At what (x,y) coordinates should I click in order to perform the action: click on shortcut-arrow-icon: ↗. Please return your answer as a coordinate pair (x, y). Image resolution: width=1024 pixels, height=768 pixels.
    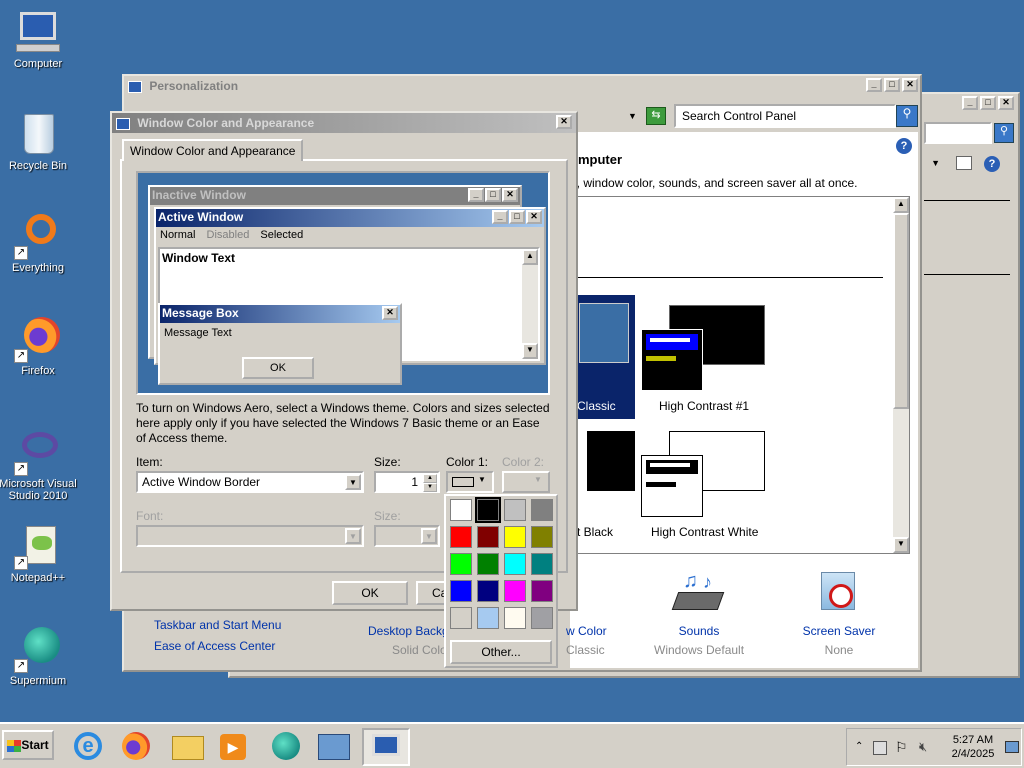
    Looking at the image, I should click on (21, 253).